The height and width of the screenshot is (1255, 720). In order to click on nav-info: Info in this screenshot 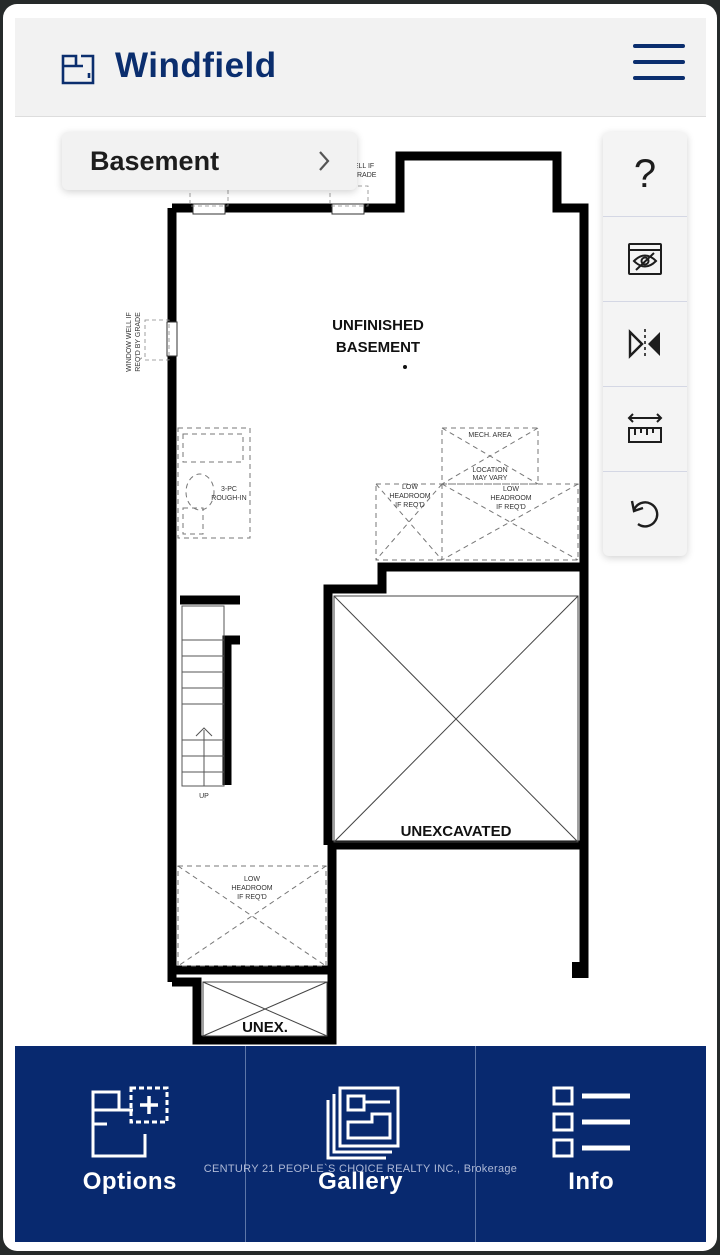, I will do `click(591, 1144)`.